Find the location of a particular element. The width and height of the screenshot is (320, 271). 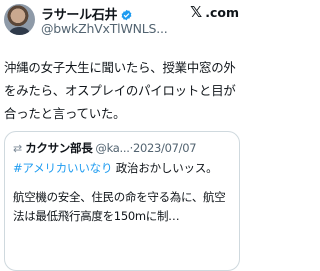

quoted-author-meta: @ka...·2023/07/07 is located at coordinates (146, 148).